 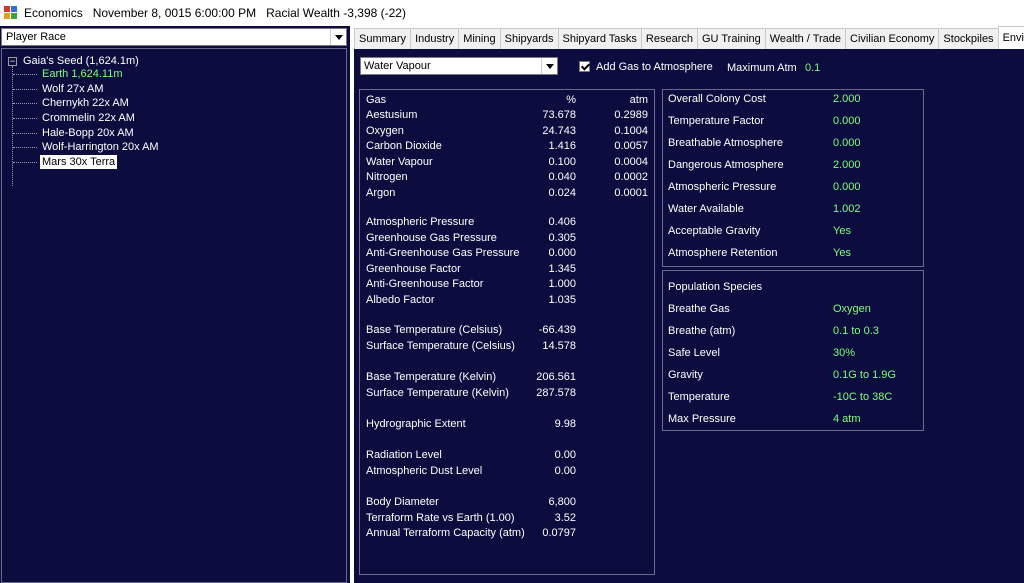 What do you see at coordinates (529, 38) in the screenshot?
I see `tab-shipyards: Shipyards` at bounding box center [529, 38].